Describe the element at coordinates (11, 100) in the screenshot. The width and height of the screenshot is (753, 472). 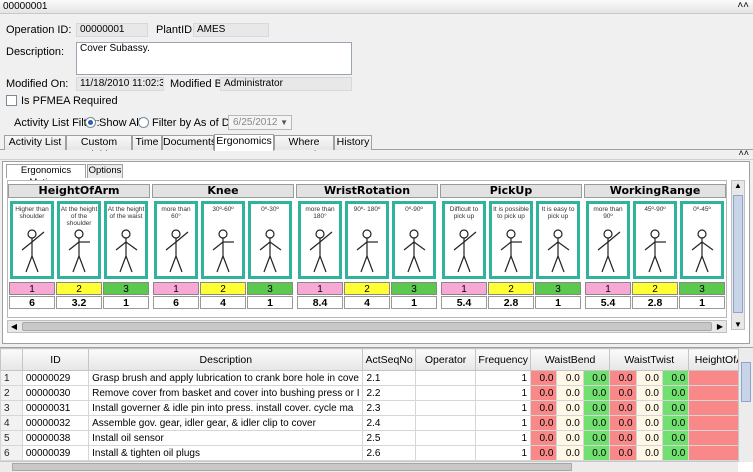
I see `pfmea-checkbox` at that location.